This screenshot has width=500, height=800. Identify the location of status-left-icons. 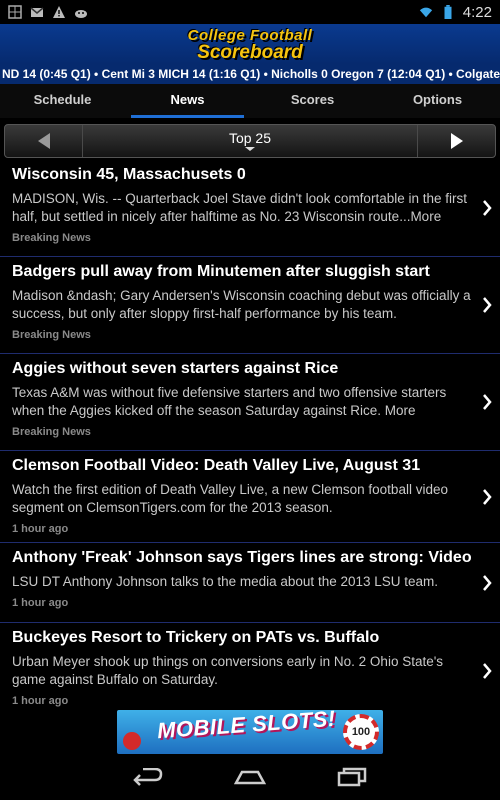
(48, 12).